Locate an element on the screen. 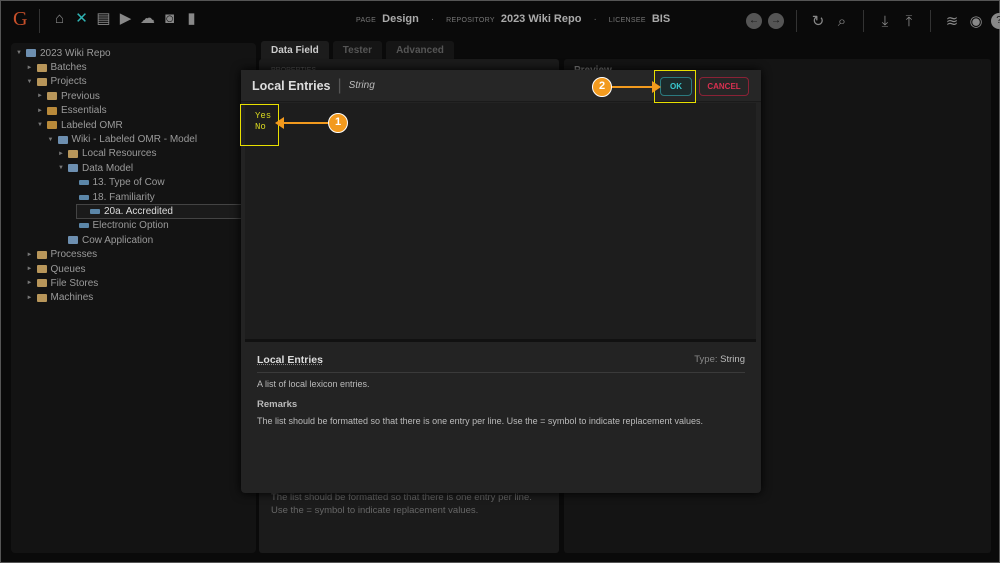 Image resolution: width=1000 pixels, height=563 pixels. tree-item-label: Local Resources is located at coordinates (119, 154).